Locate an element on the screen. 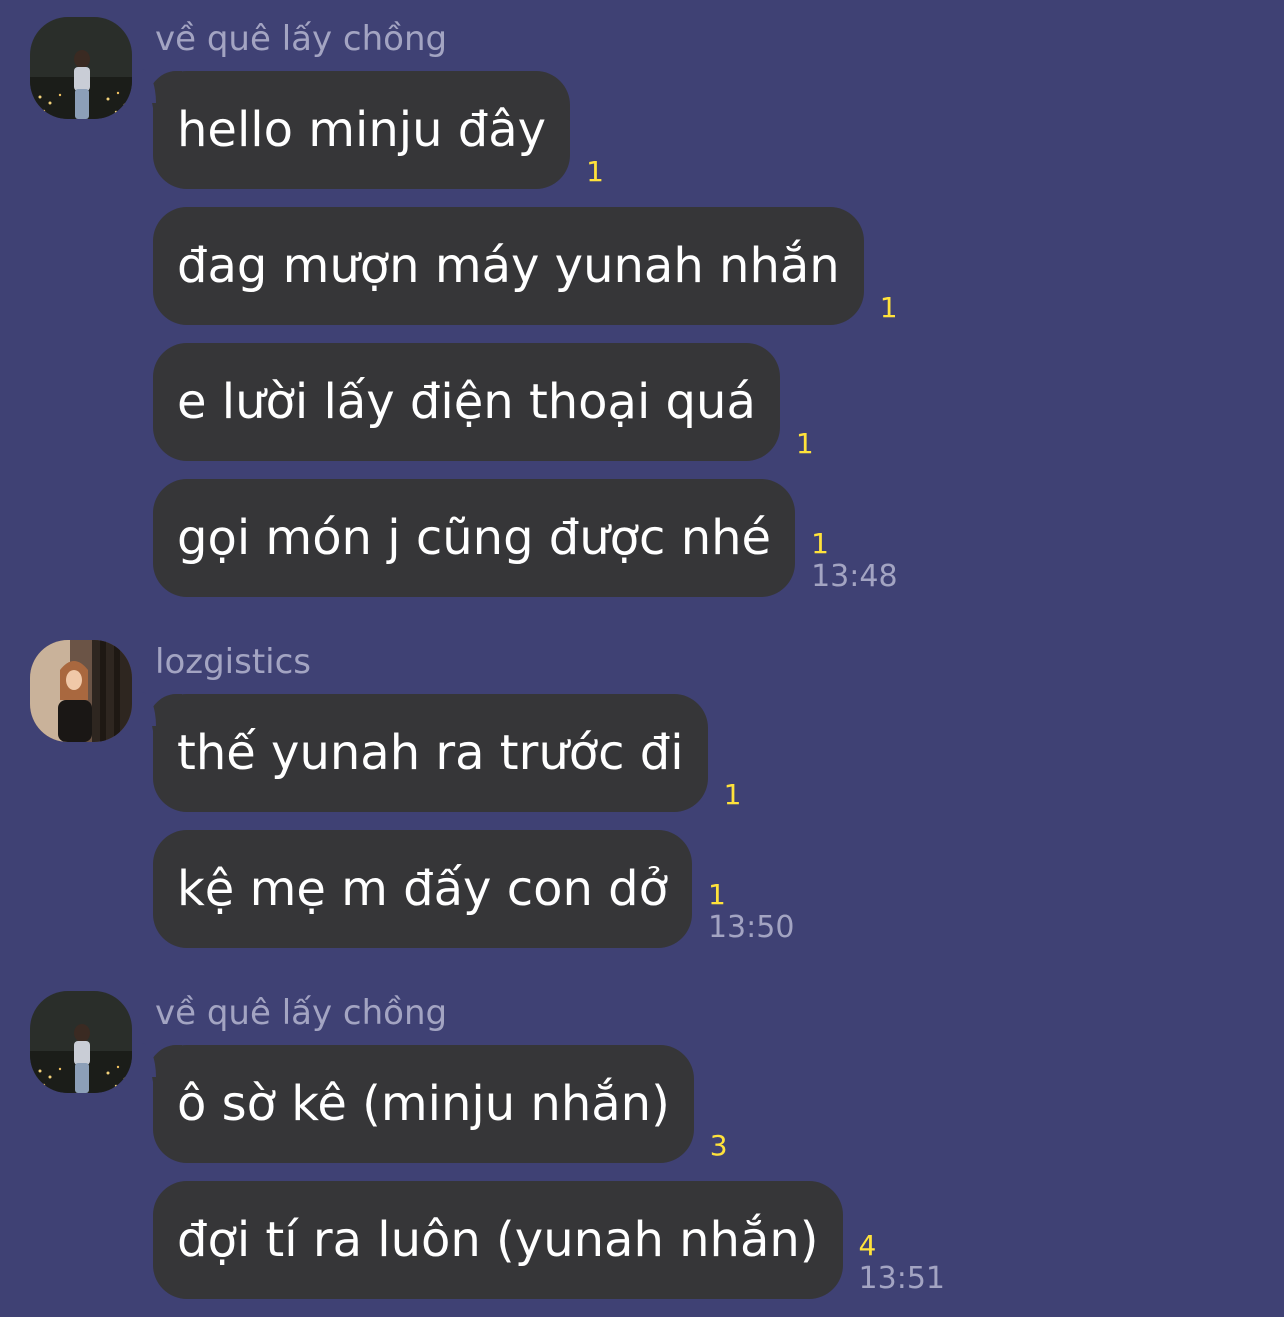 This screenshot has width=1284, height=1317. message-text: e lười lấy điện thoại quá is located at coordinates (466, 402).